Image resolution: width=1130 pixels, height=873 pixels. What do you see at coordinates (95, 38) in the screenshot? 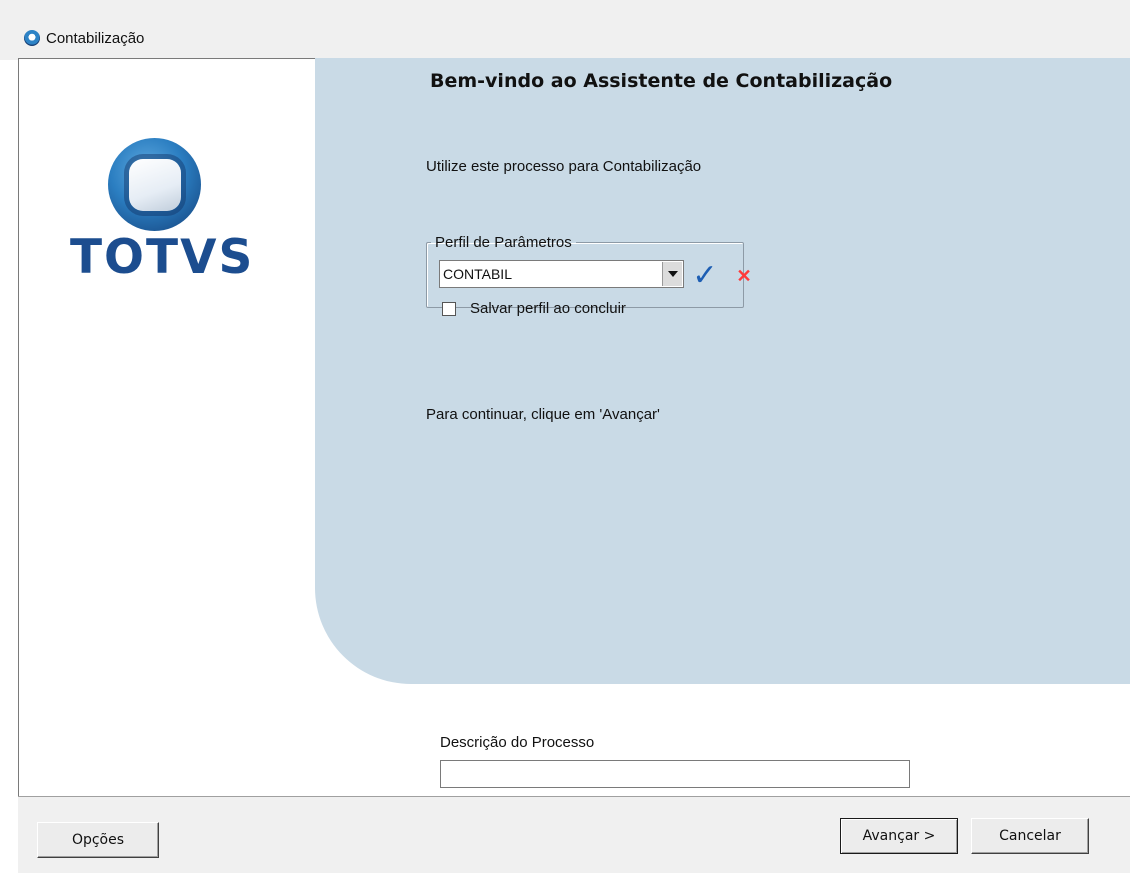
I see `window-title: Contabilização` at bounding box center [95, 38].